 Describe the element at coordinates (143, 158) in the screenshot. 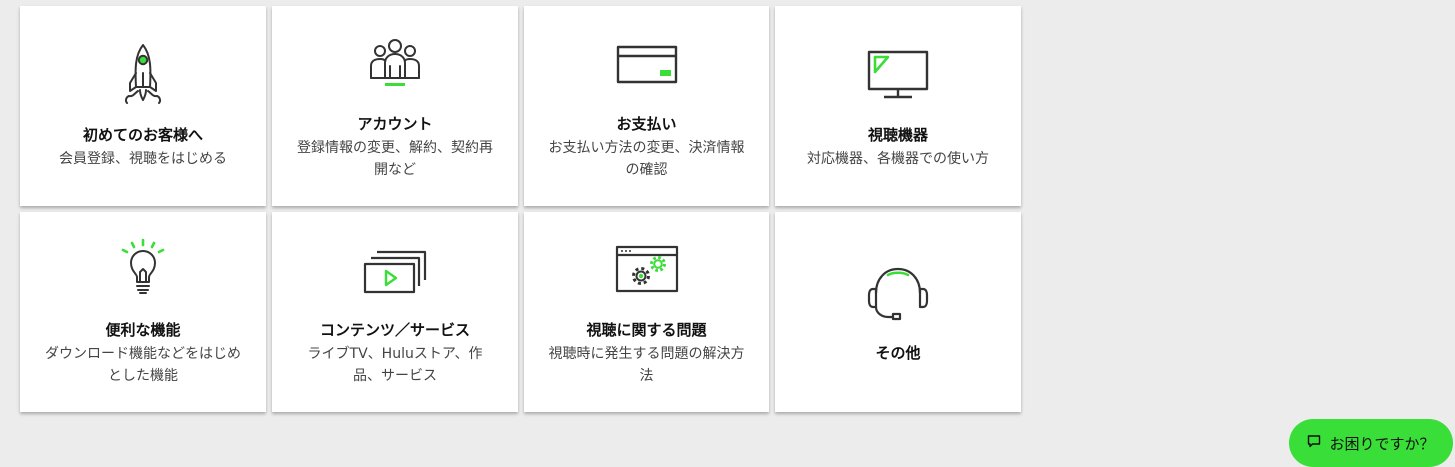

I see `category-description: 会員登録、視聴をはじめる` at that location.